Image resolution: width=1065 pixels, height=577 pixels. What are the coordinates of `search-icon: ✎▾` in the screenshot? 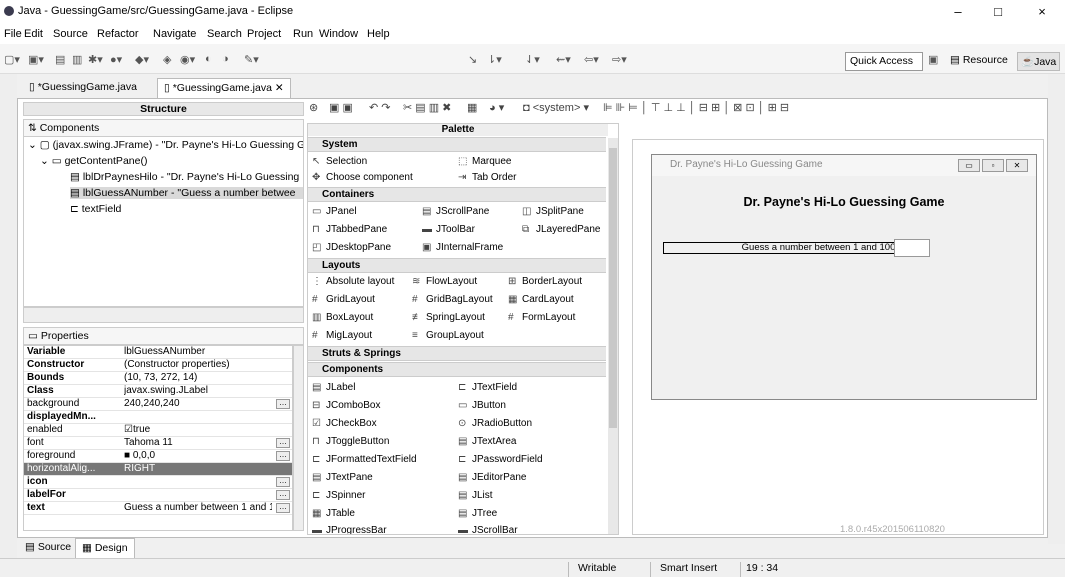 It's located at (251, 59).